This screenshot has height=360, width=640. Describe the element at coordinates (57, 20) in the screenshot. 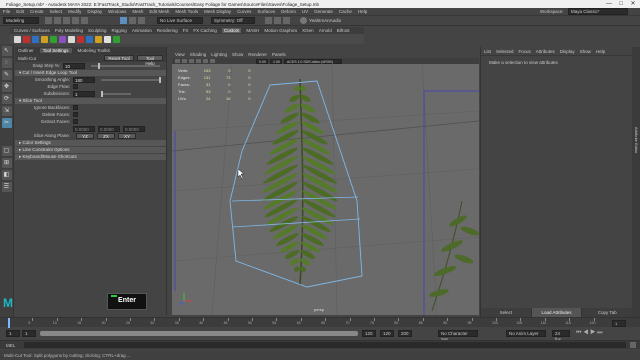

I see `open-scene-icon` at that location.